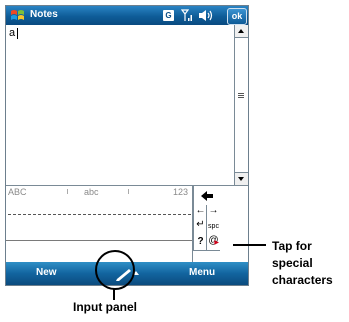 This screenshot has height=322, width=349. Describe the element at coordinates (241, 31) in the screenshot. I see `scroll-up-button` at that location.